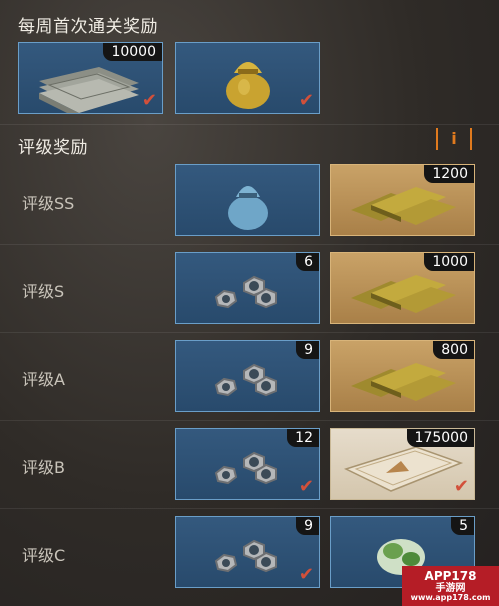 The image size is (499, 606). What do you see at coordinates (450, 575) in the screenshot?
I see `watermark-line1: APP178` at bounding box center [450, 575].